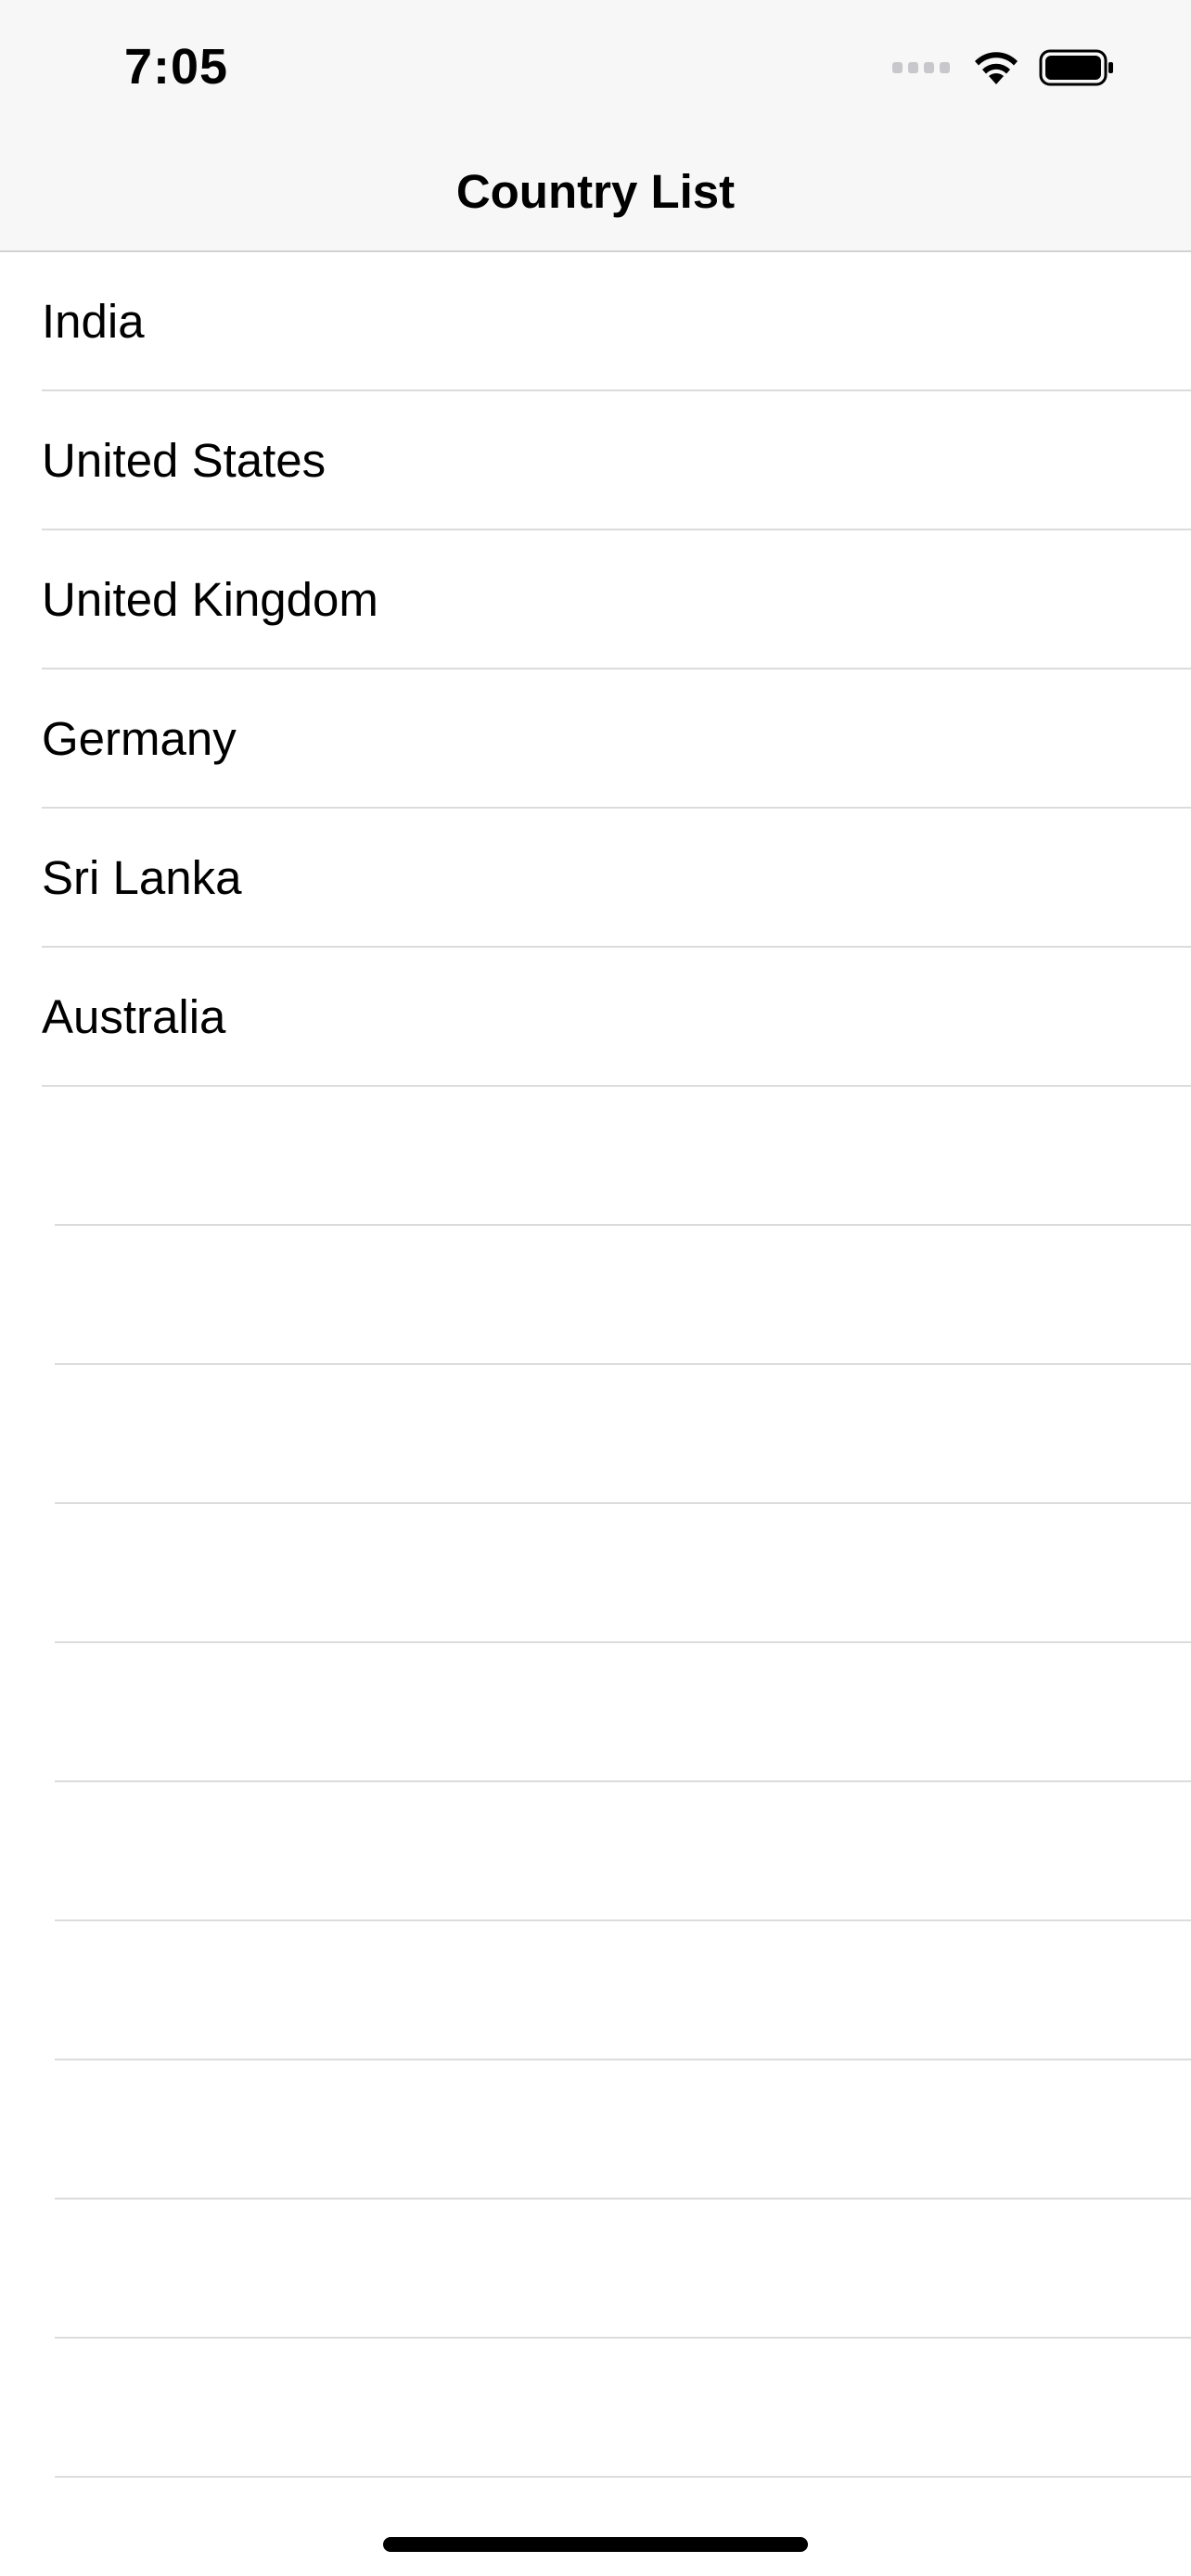 Image resolution: width=1191 pixels, height=2576 pixels. Describe the element at coordinates (595, 600) in the screenshot. I see `country-row-united-kingdom: United Kingdom` at that location.